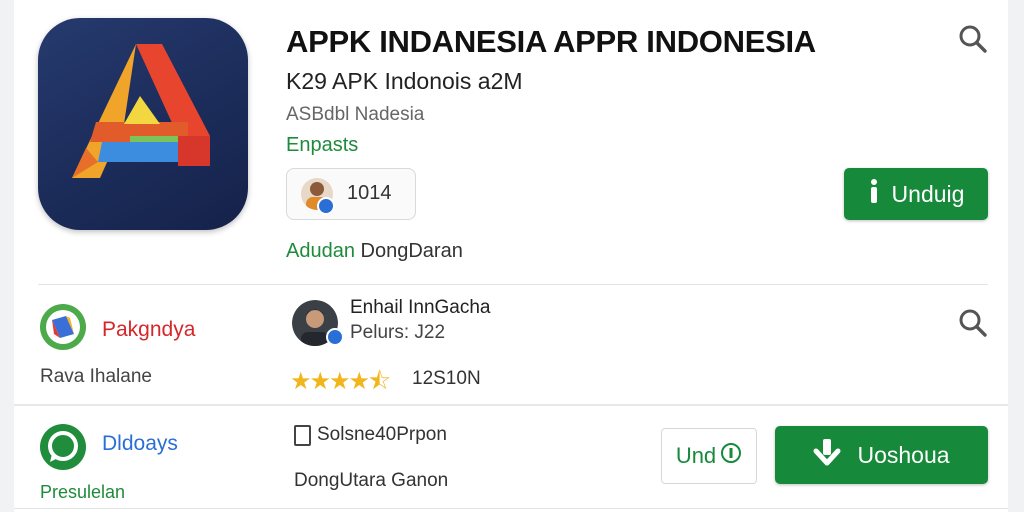 The image size is (1024, 512). I want to click on rating-count: 12S10N, so click(446, 378).